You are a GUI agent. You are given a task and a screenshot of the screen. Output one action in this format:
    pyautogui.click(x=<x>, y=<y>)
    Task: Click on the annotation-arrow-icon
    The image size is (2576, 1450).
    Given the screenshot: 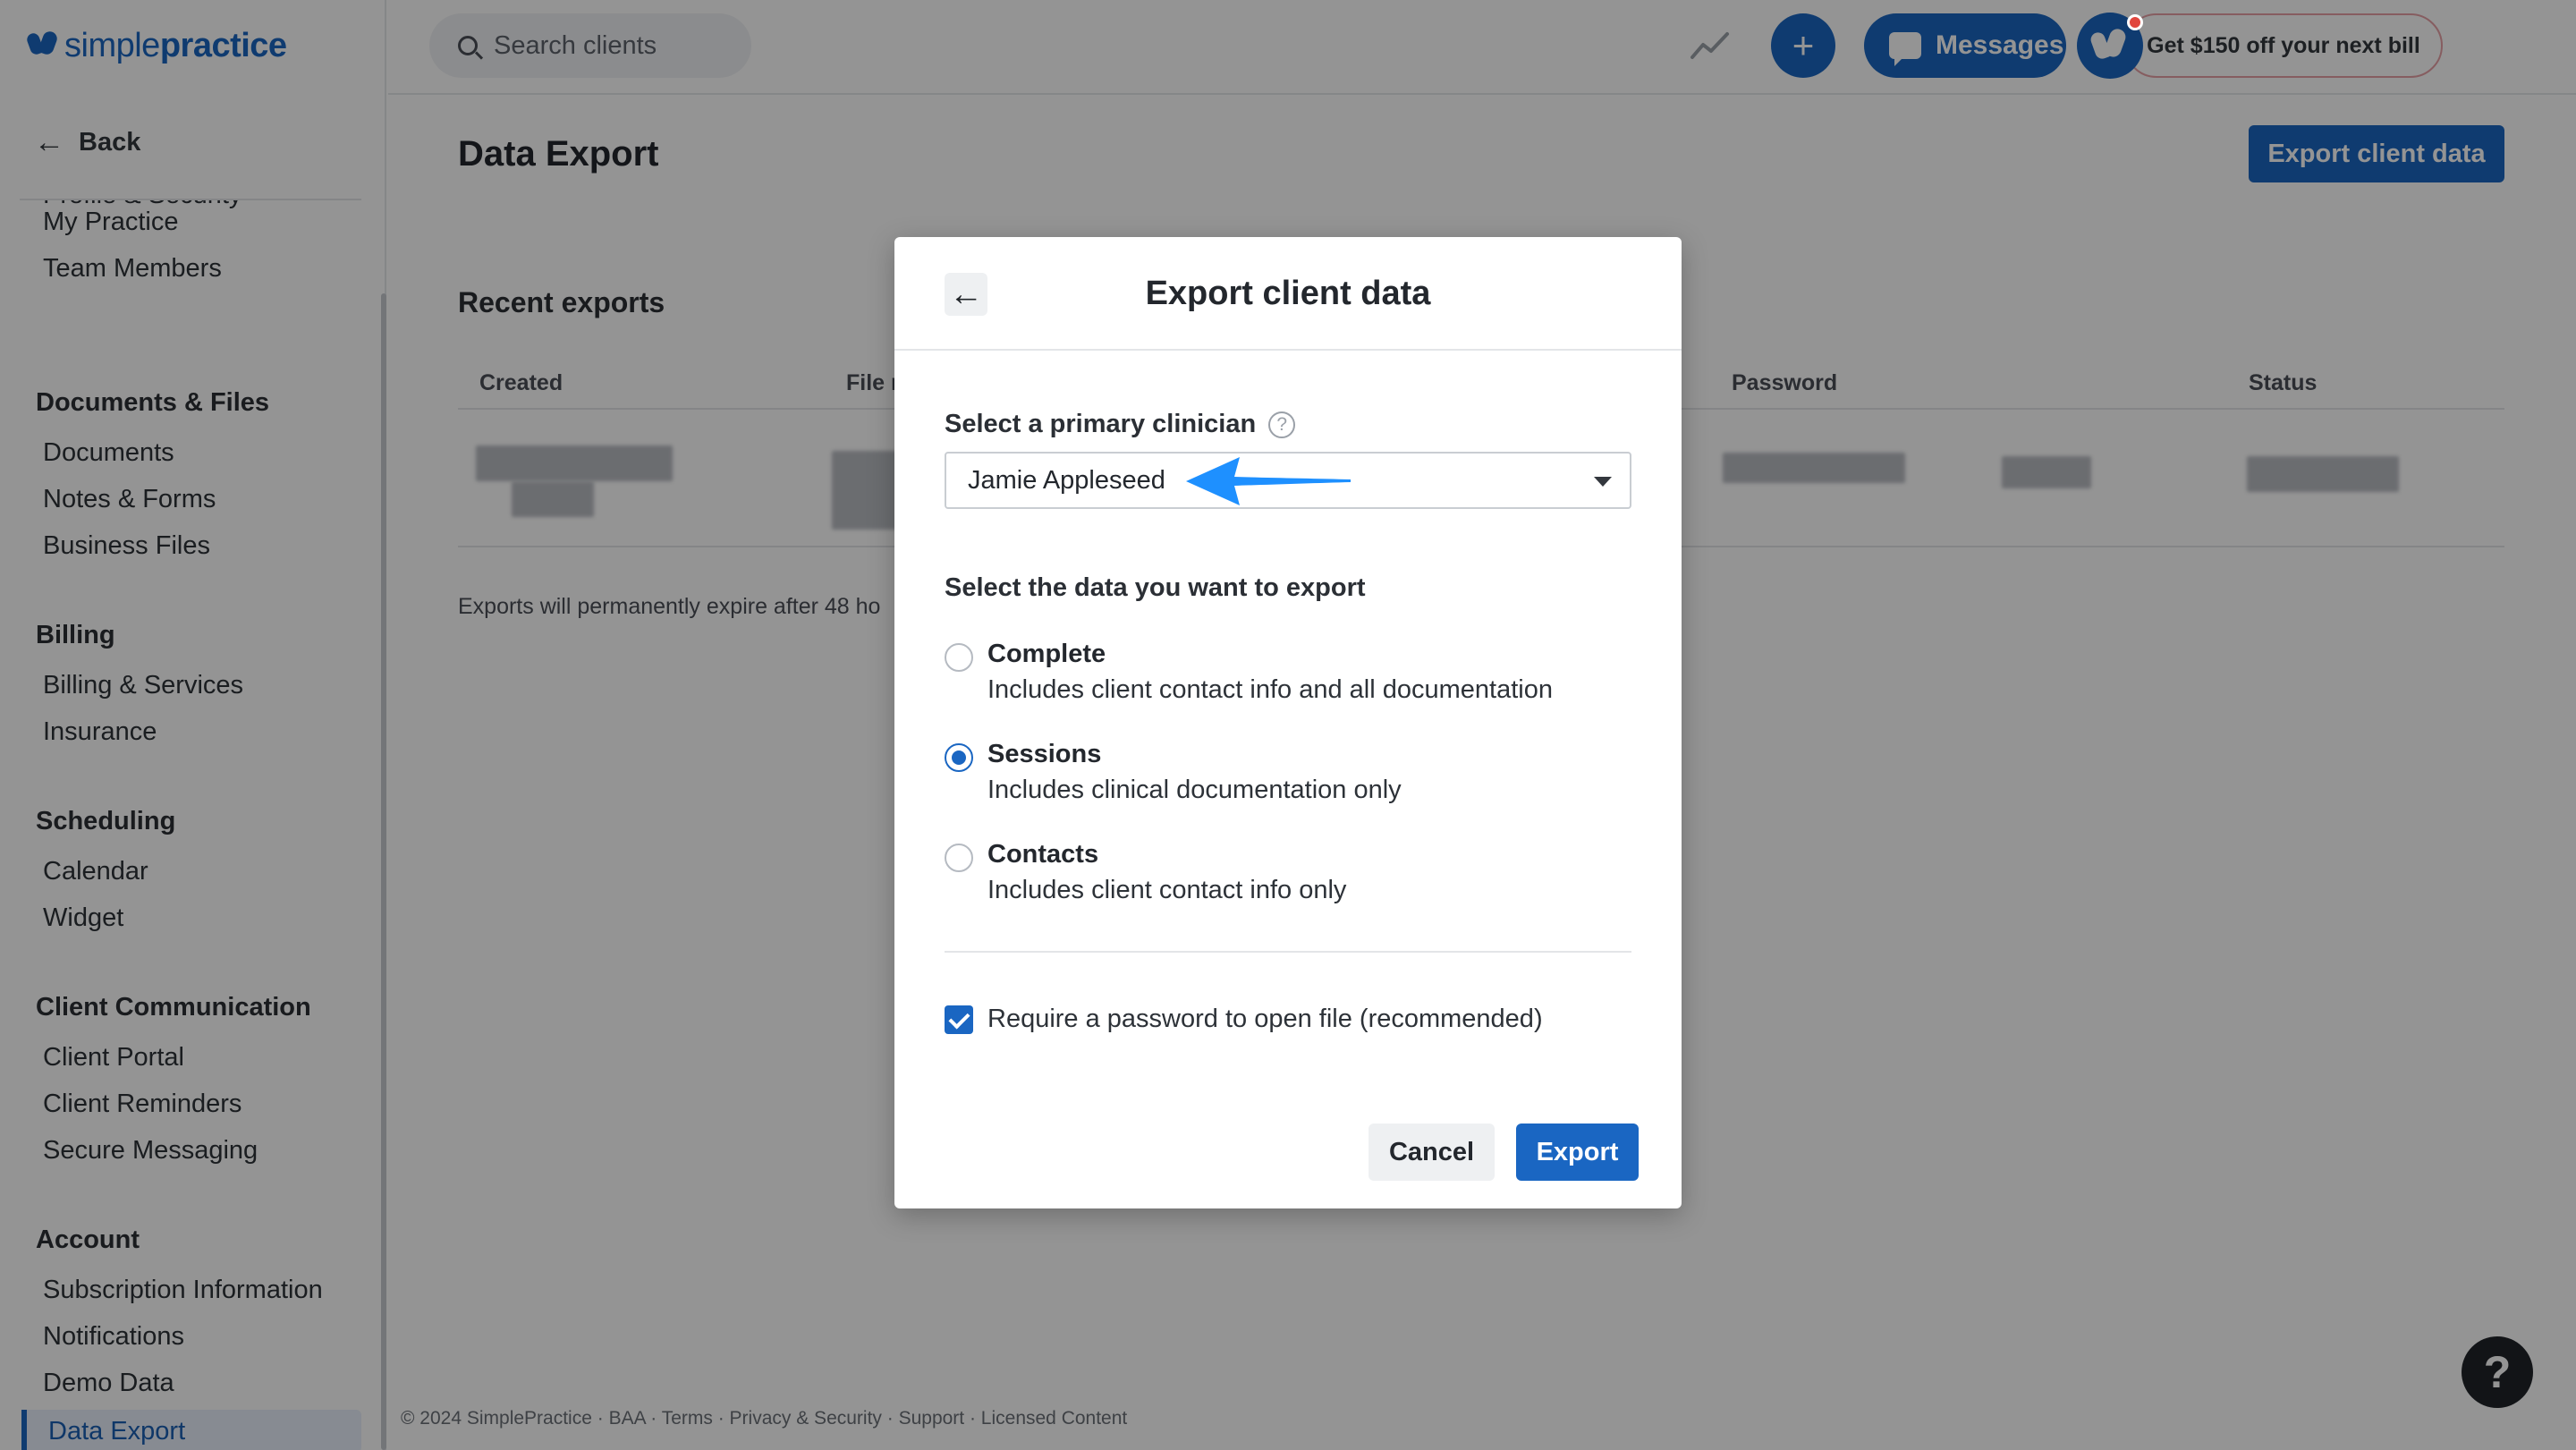 What is the action you would take?
    pyautogui.click(x=1268, y=481)
    